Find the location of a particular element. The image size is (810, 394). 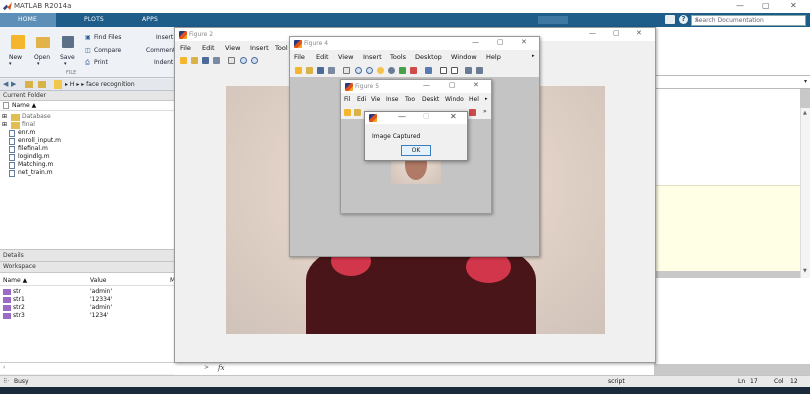

search-icon: ⌕ is located at coordinates (748, 20).